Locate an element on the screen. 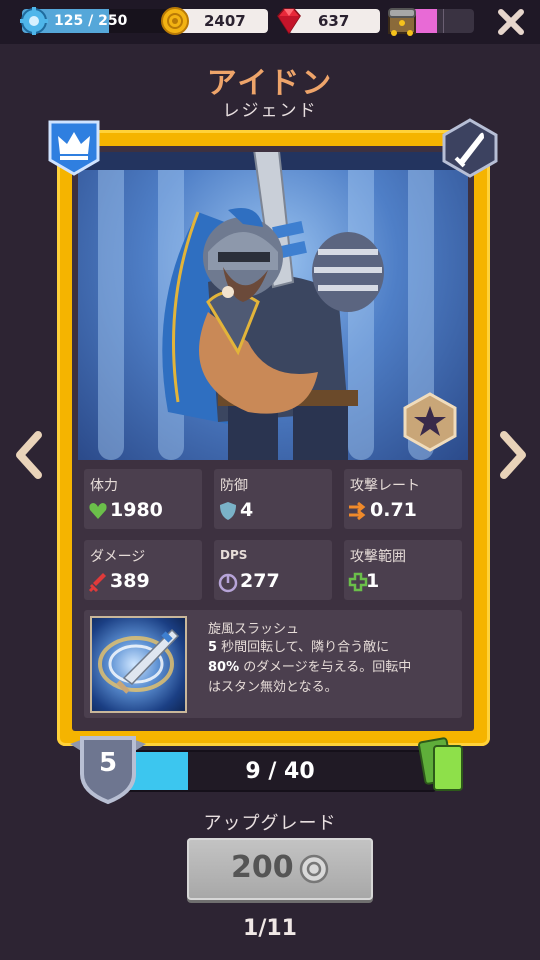  card-progress-bar: 9 / 40 is located at coordinates (268, 771).